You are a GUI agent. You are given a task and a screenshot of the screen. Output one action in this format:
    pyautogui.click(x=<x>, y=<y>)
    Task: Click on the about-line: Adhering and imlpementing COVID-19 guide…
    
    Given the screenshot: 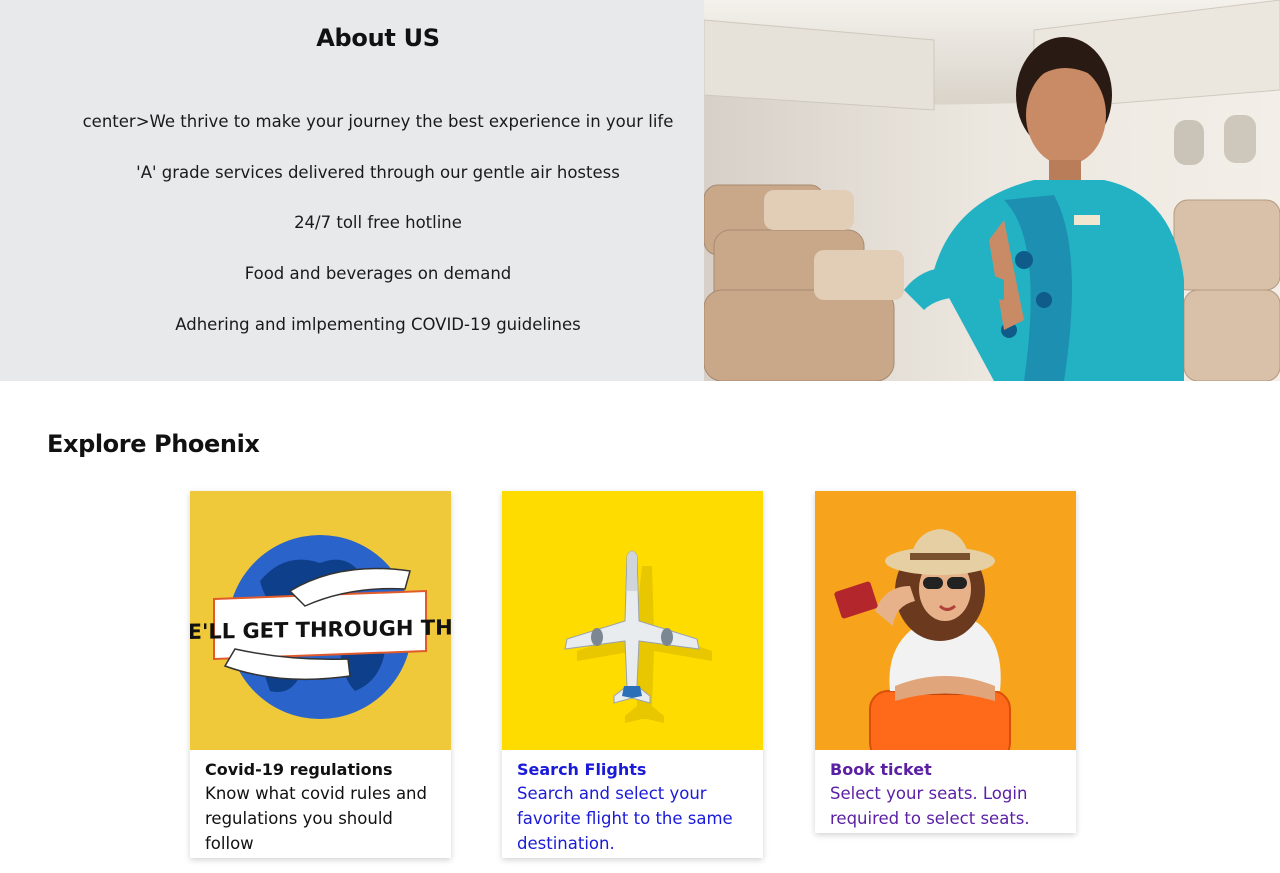 What is the action you would take?
    pyautogui.click(x=378, y=324)
    